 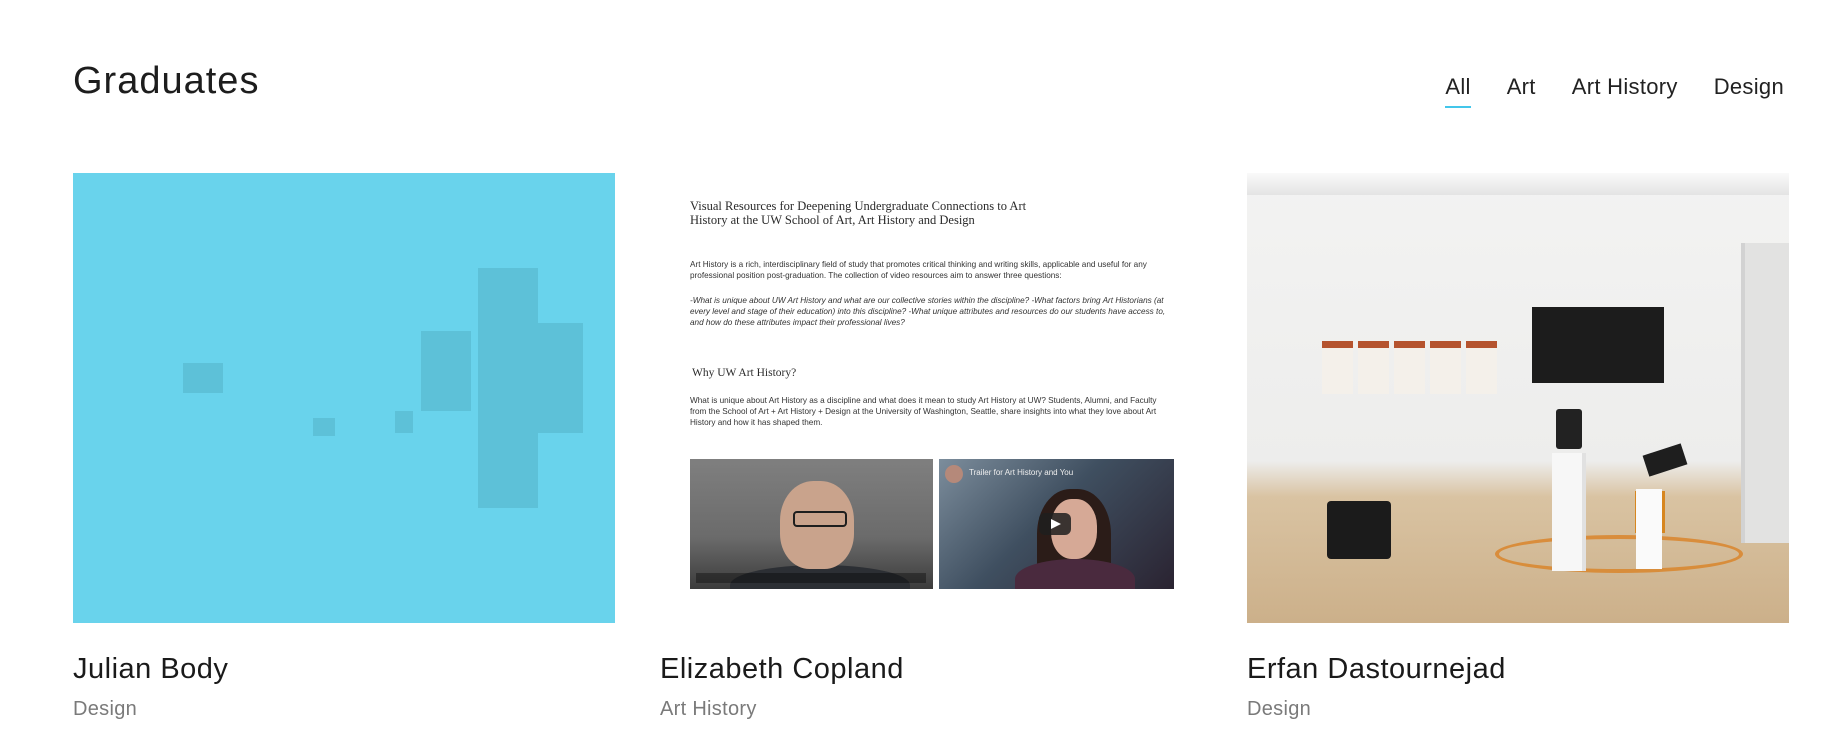 What do you see at coordinates (1518, 184) in the screenshot?
I see `ceiling-molding` at bounding box center [1518, 184].